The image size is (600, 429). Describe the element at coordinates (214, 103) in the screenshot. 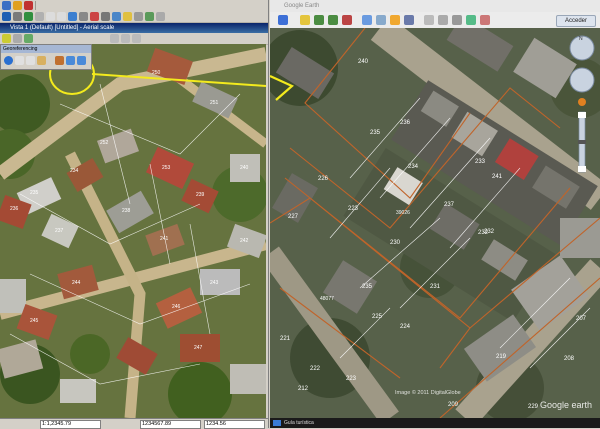

I see `left-parcel-label: 251` at that location.